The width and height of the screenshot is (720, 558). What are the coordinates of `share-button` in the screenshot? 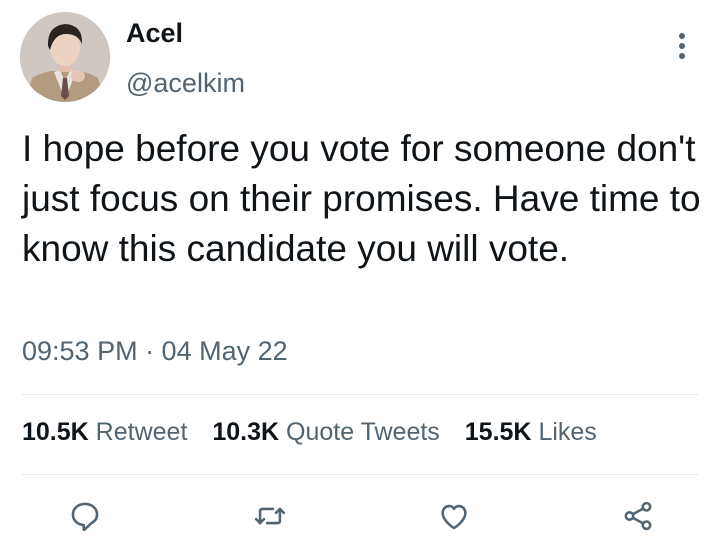 It's located at (638, 516).